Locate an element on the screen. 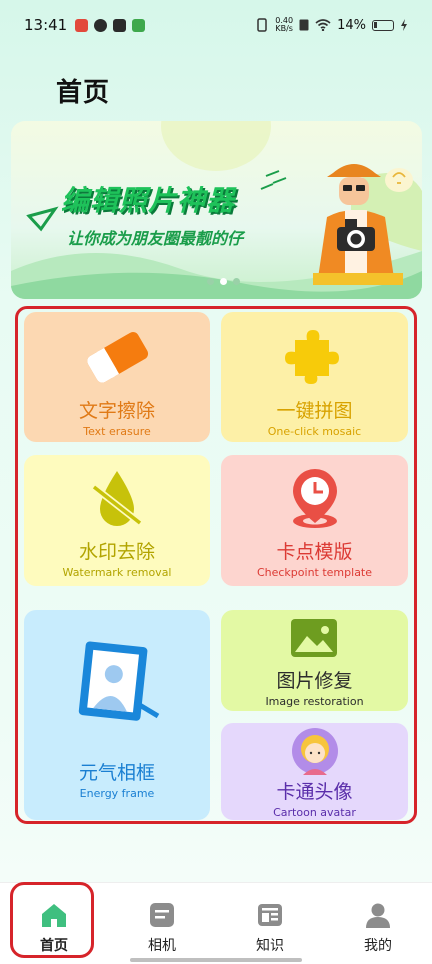  restore-label-en: Image restoration is located at coordinates (314, 701).